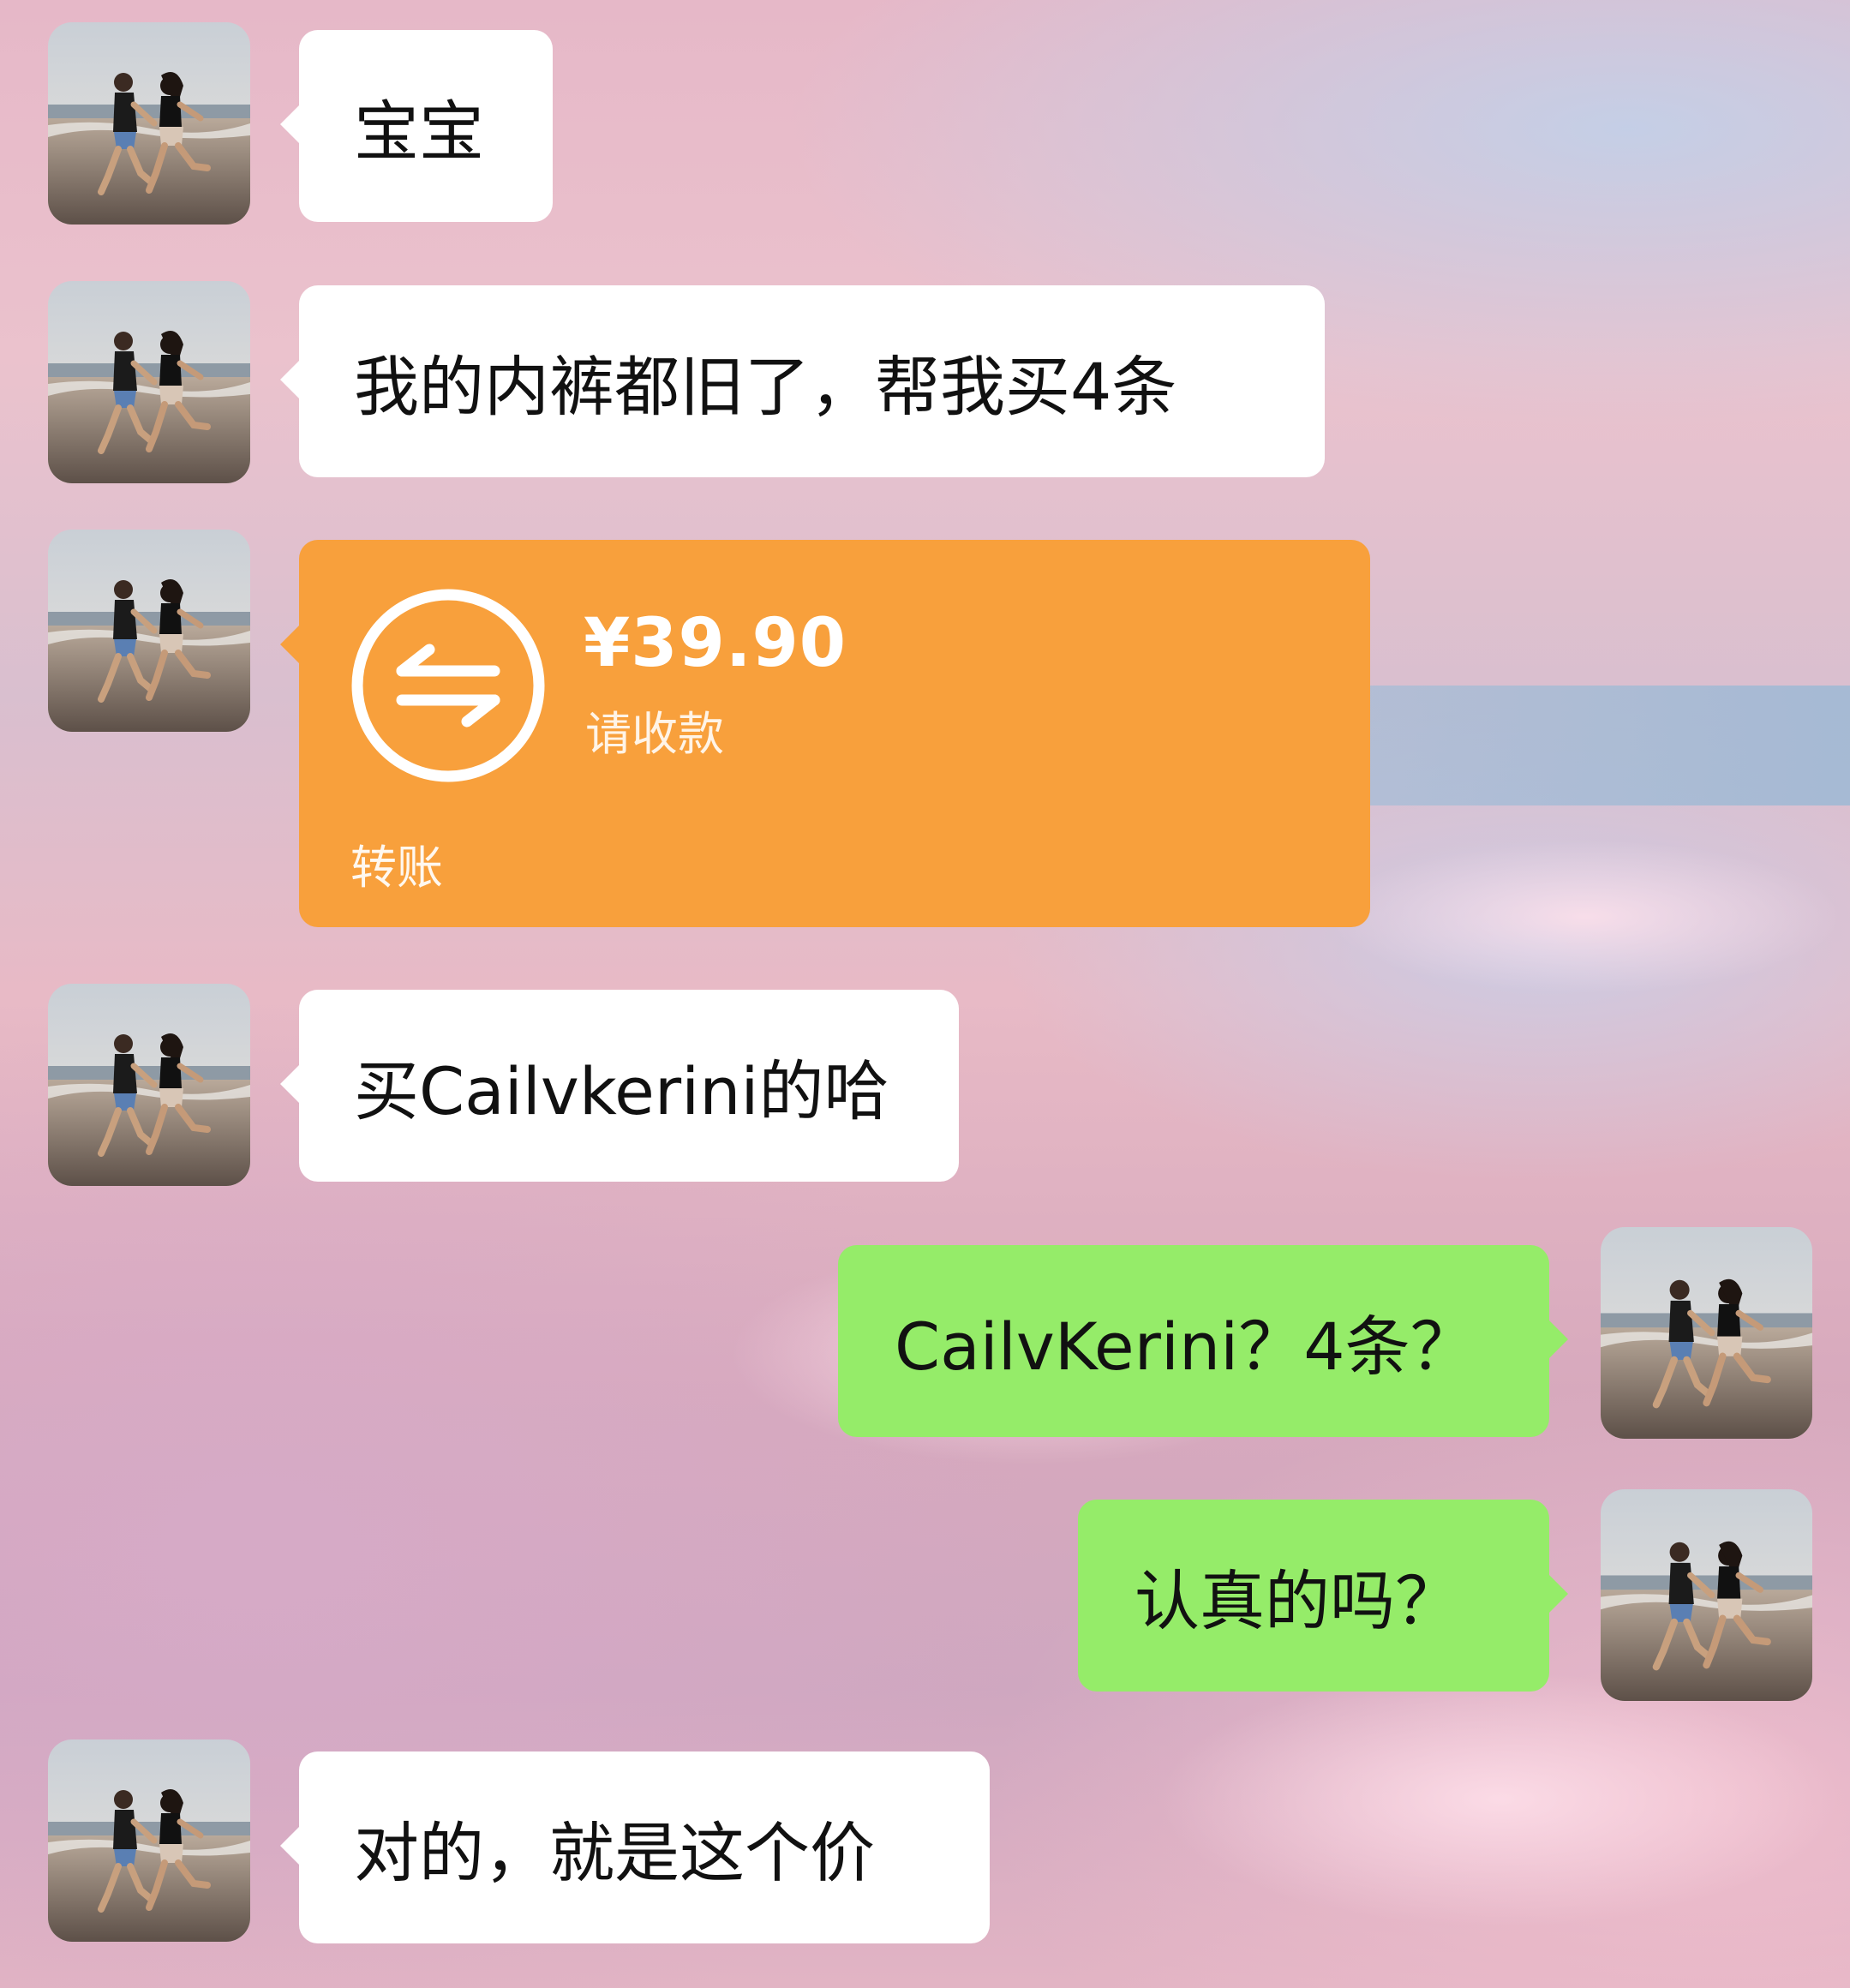 Image resolution: width=1850 pixels, height=1988 pixels. What do you see at coordinates (621, 1091) in the screenshot?
I see `message-text: 买Cailvkerini的哈` at bounding box center [621, 1091].